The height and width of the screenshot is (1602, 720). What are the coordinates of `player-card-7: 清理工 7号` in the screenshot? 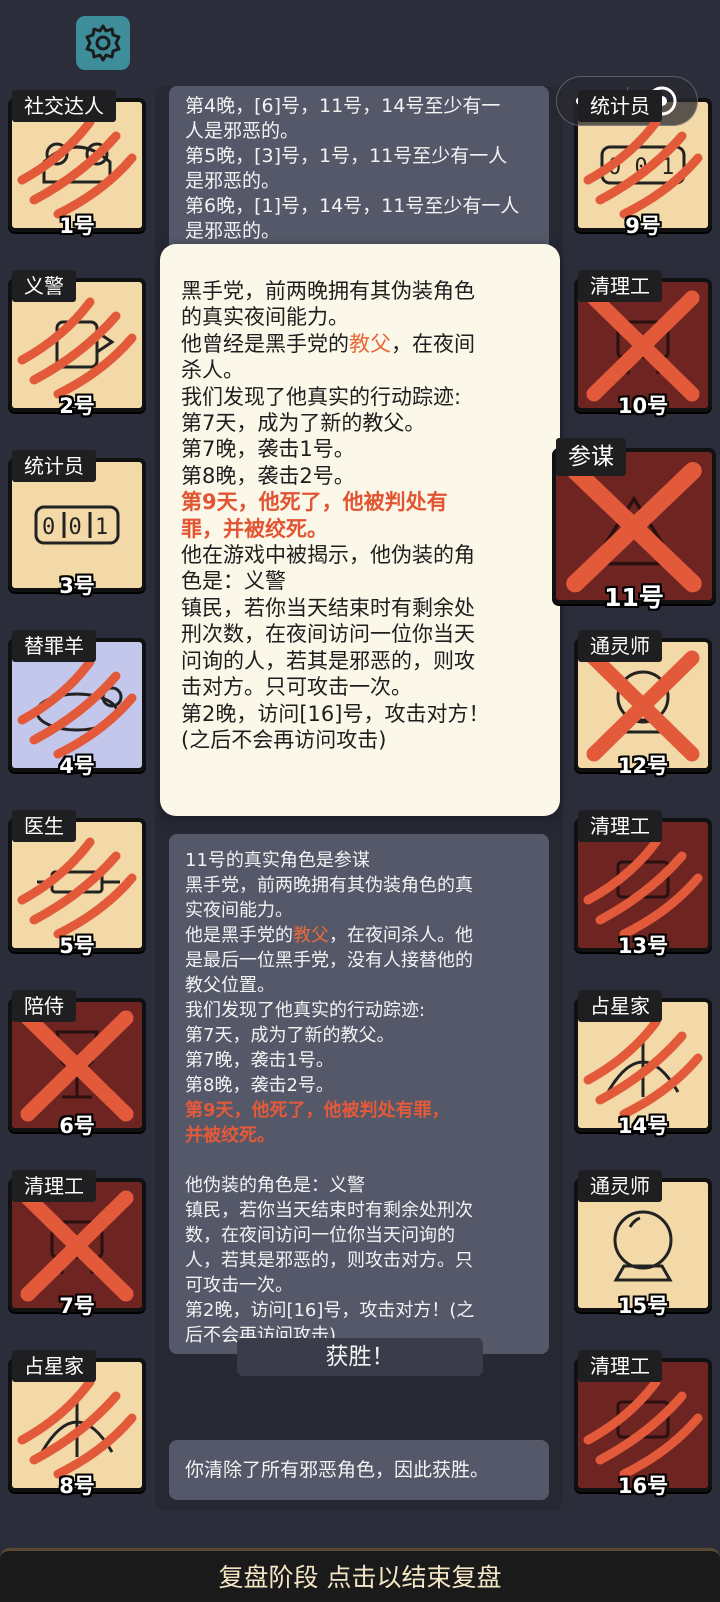 It's located at (77, 1244).